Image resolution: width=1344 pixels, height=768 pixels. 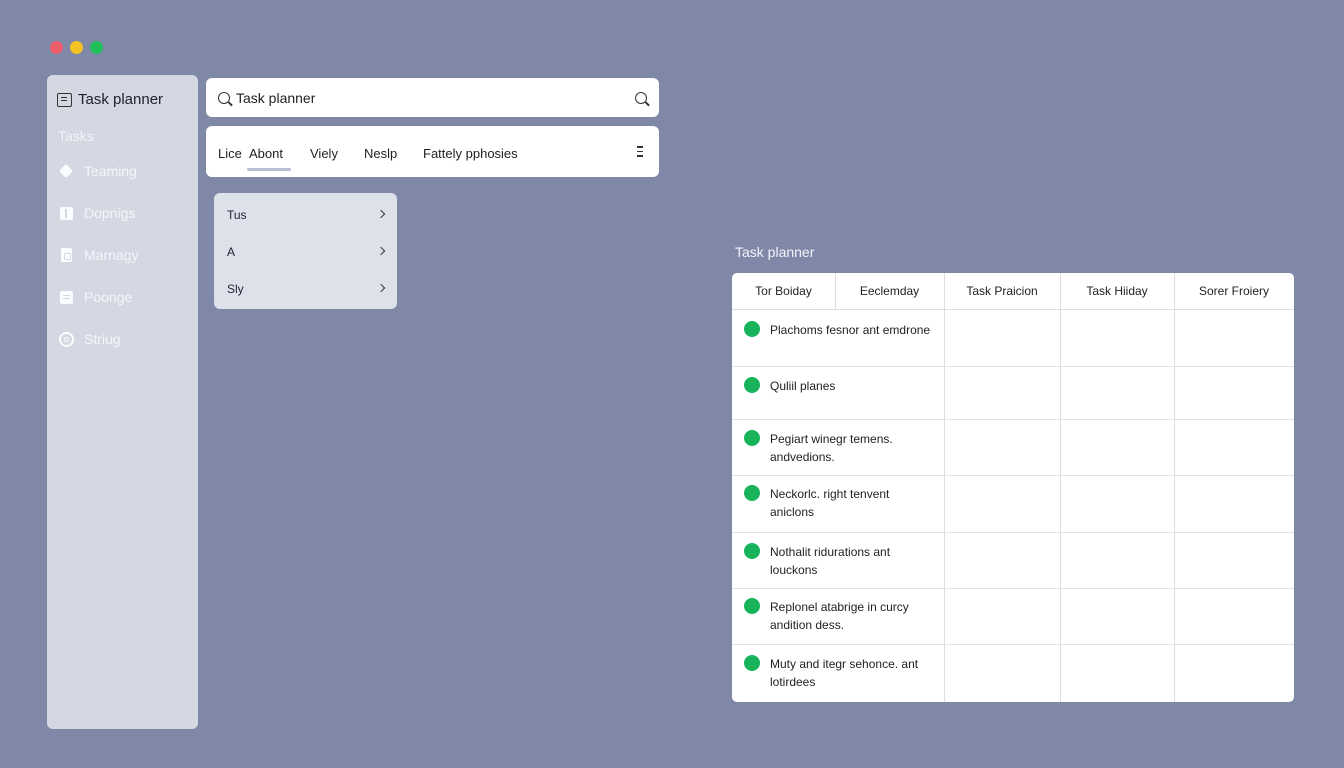 What do you see at coordinates (831, 448) in the screenshot?
I see `task-text: Pegiart winegr temens. andvedions.` at bounding box center [831, 448].